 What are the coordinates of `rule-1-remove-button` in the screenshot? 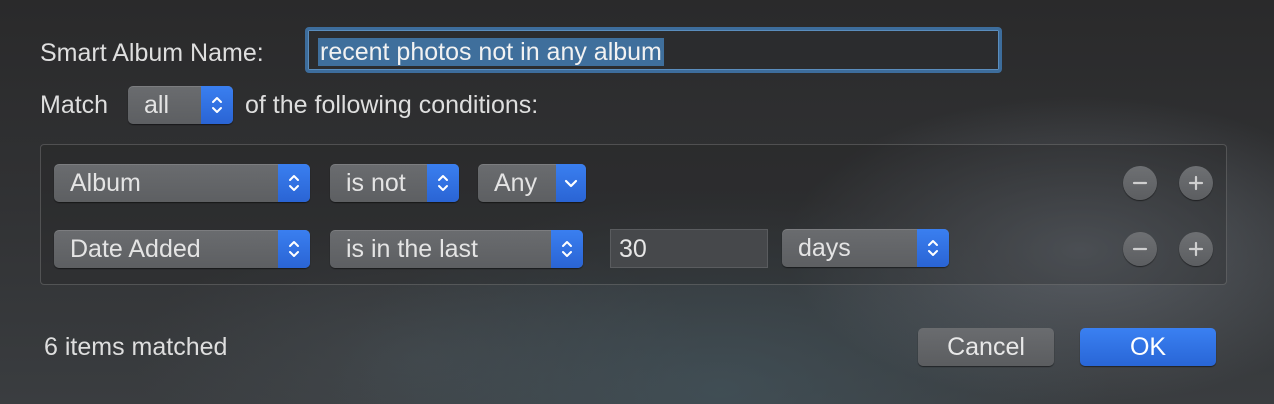 It's located at (1140, 183).